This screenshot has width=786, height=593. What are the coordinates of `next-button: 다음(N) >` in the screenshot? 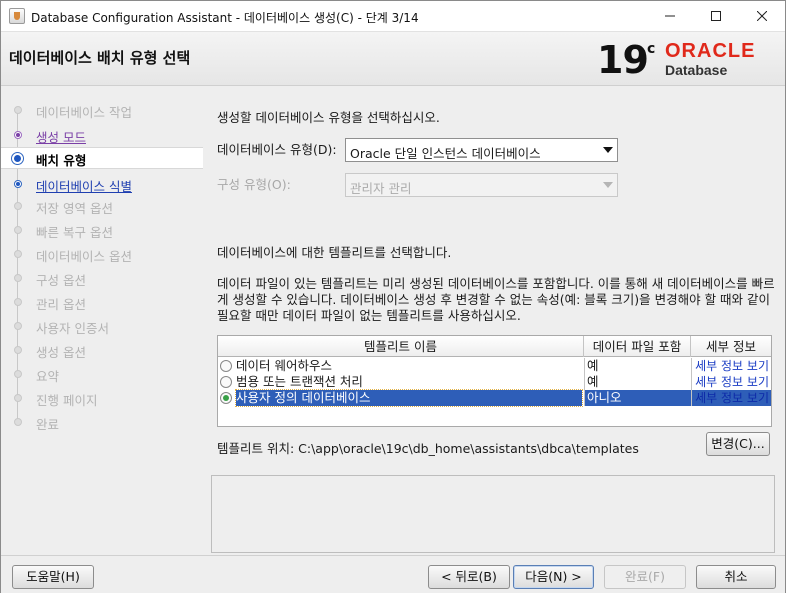 It's located at (553, 577).